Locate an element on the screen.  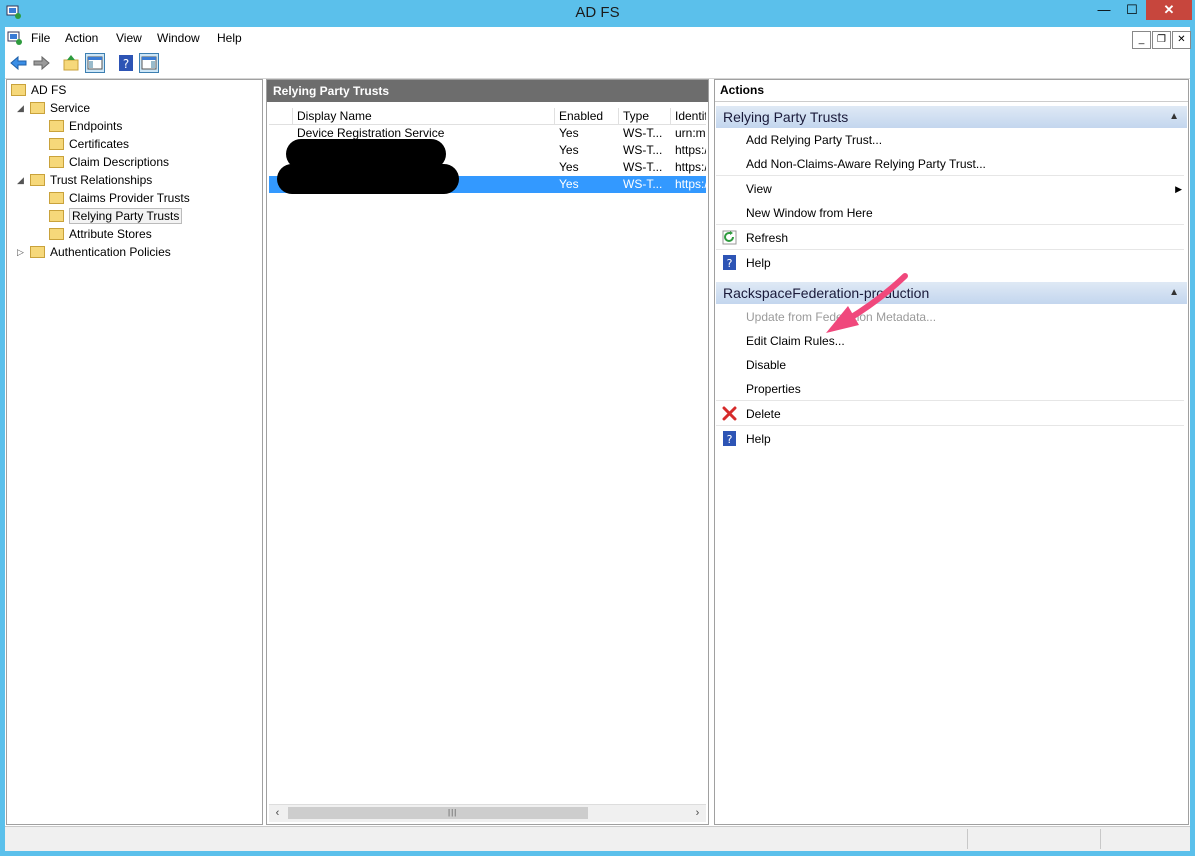
scroll-right-icon: › is located at coordinates (697, 813).